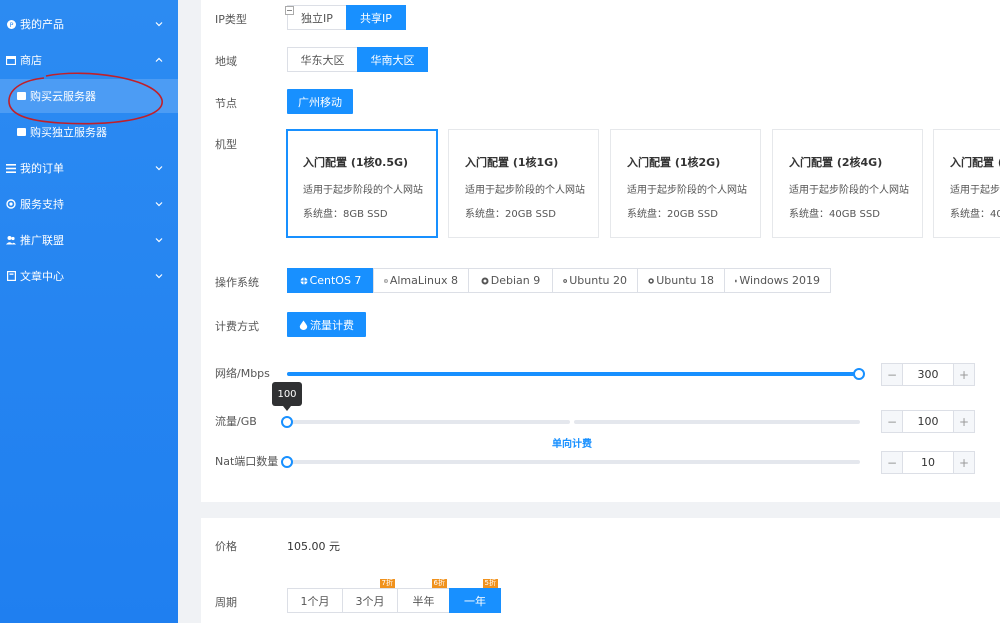 This screenshot has width=1000, height=623. I want to click on model-card: 入门配置 (1核0.5G) 适用于起步阶段的个人网站 系统盘：8GB SSD, so click(362, 183).